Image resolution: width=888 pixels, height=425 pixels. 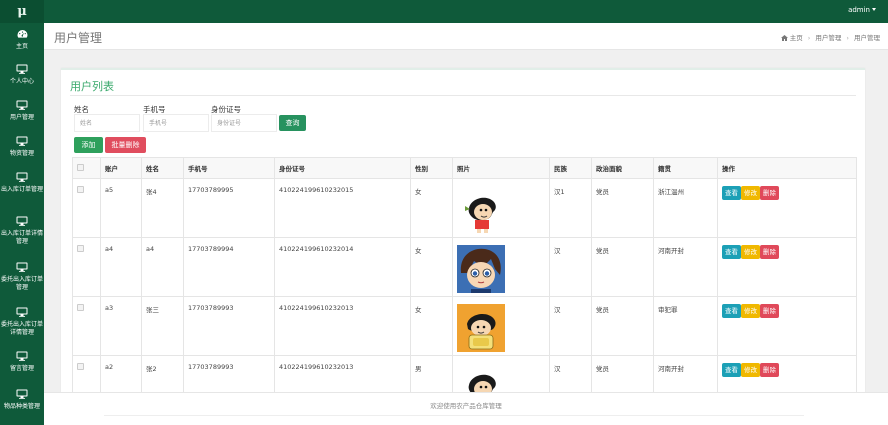 What do you see at coordinates (342, 168) in the screenshot?
I see `column-header: 身份证号` at bounding box center [342, 168].